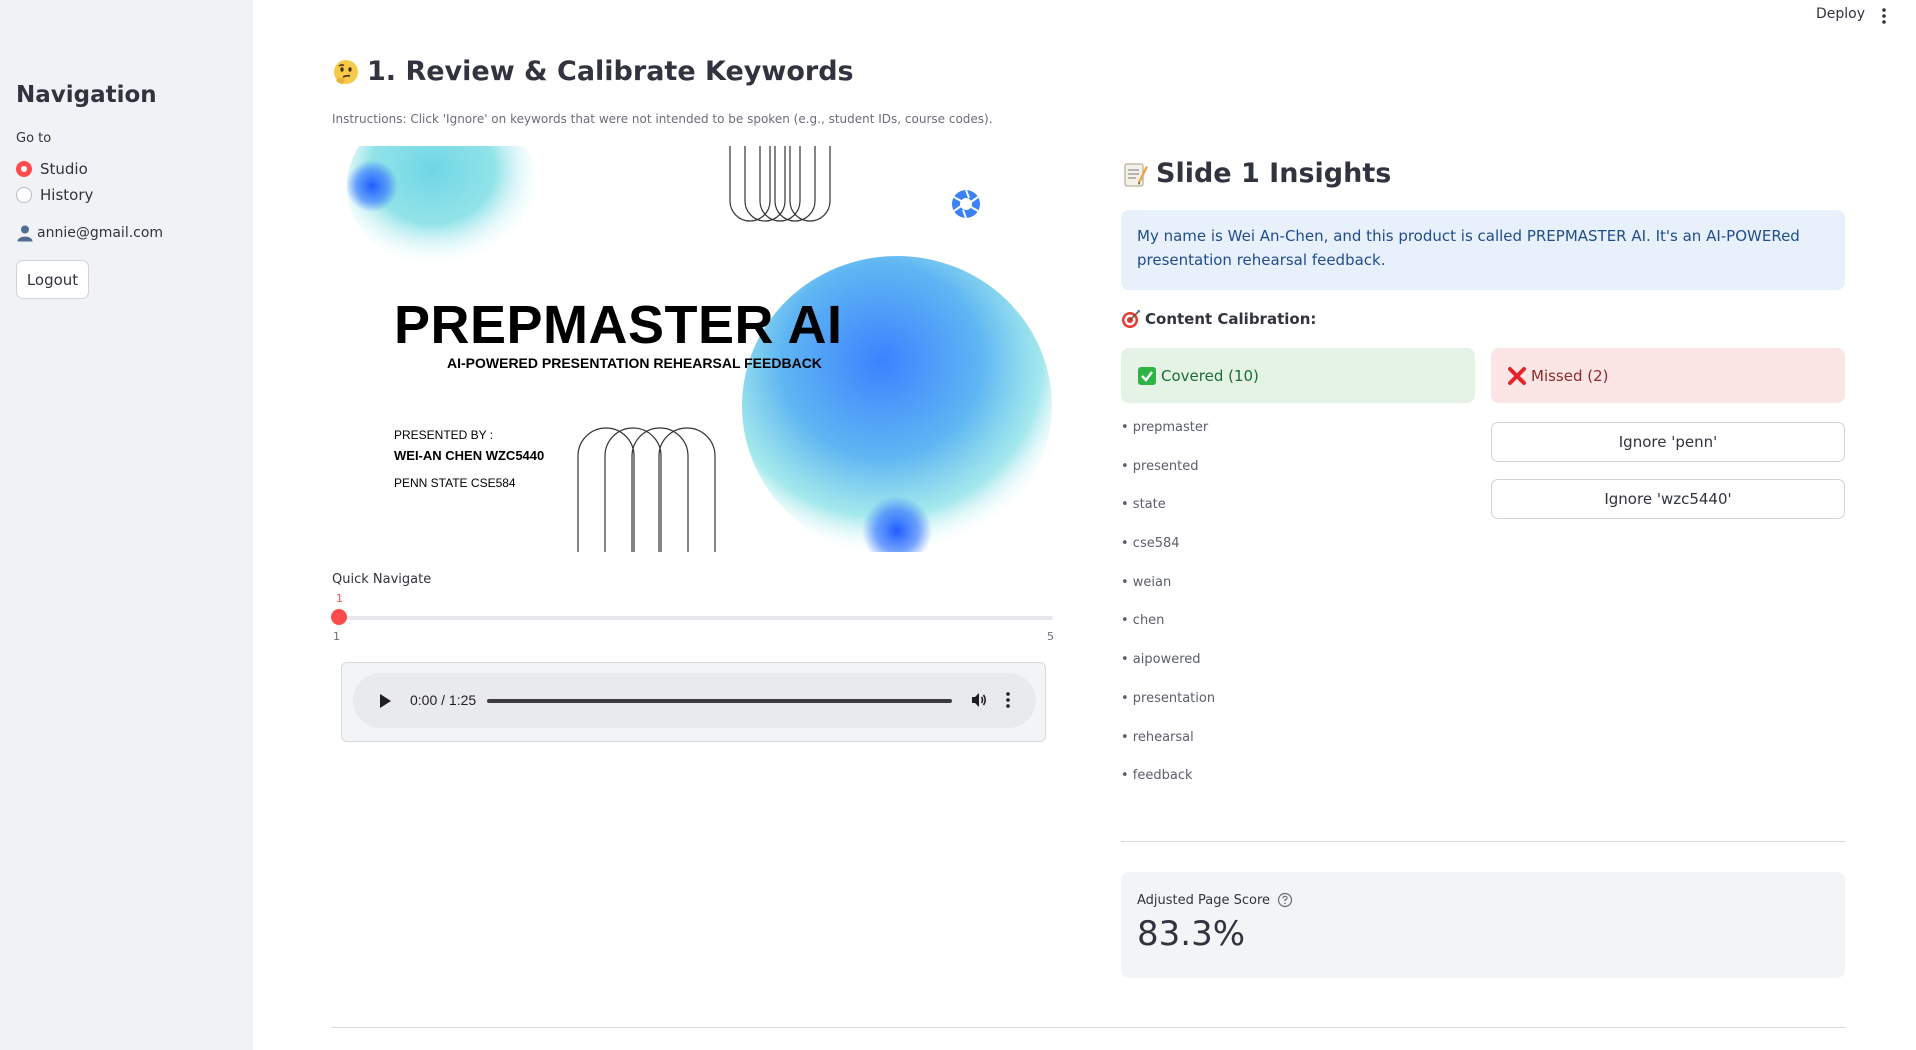  What do you see at coordinates (346, 71) in the screenshot?
I see `thinking-face-icon` at bounding box center [346, 71].